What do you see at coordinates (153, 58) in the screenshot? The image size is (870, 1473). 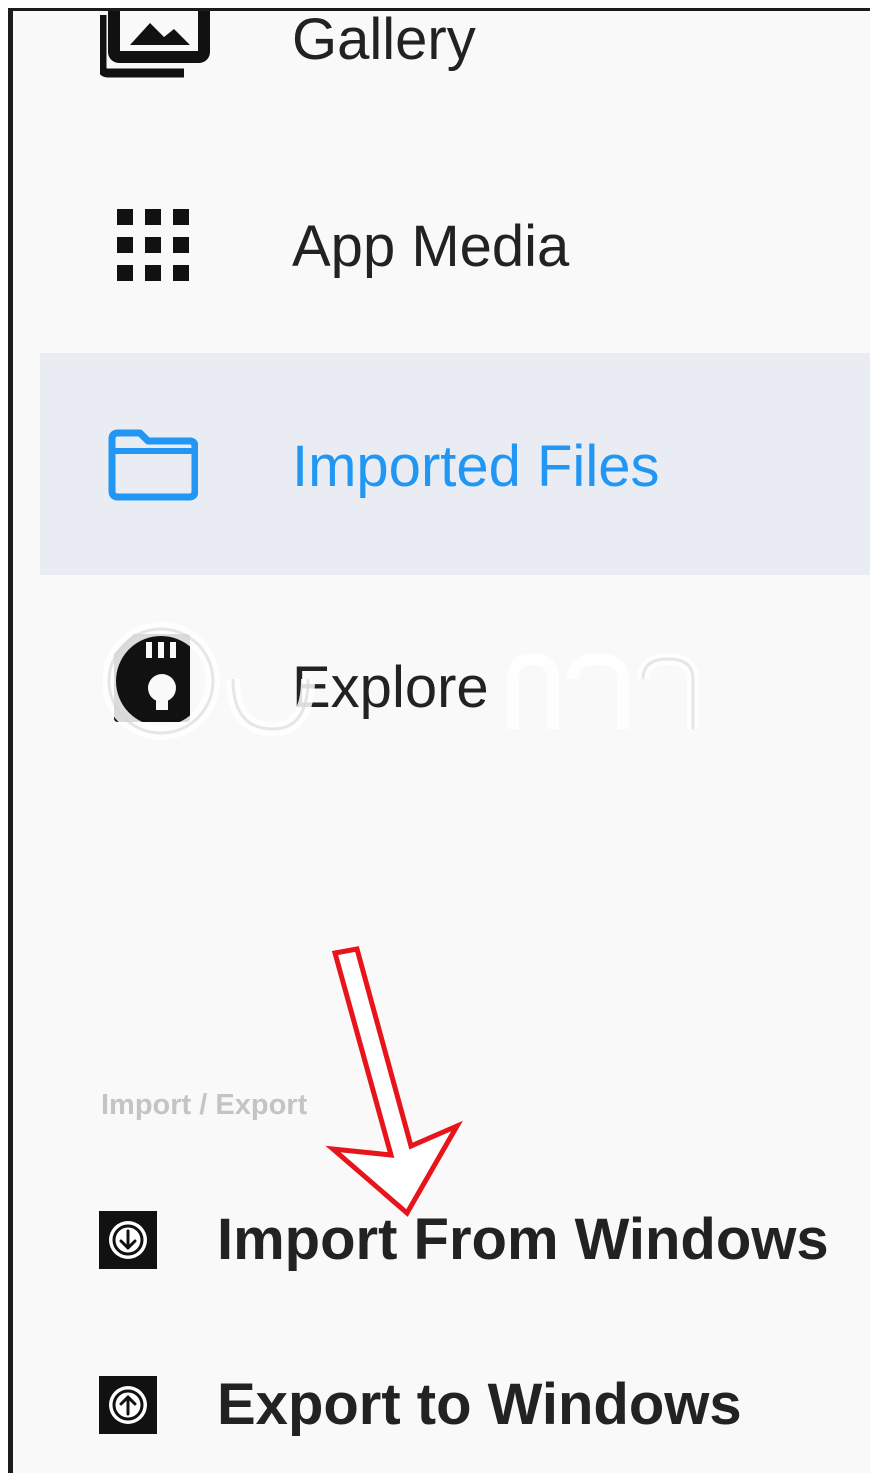 I see `gallery-icon` at bounding box center [153, 58].